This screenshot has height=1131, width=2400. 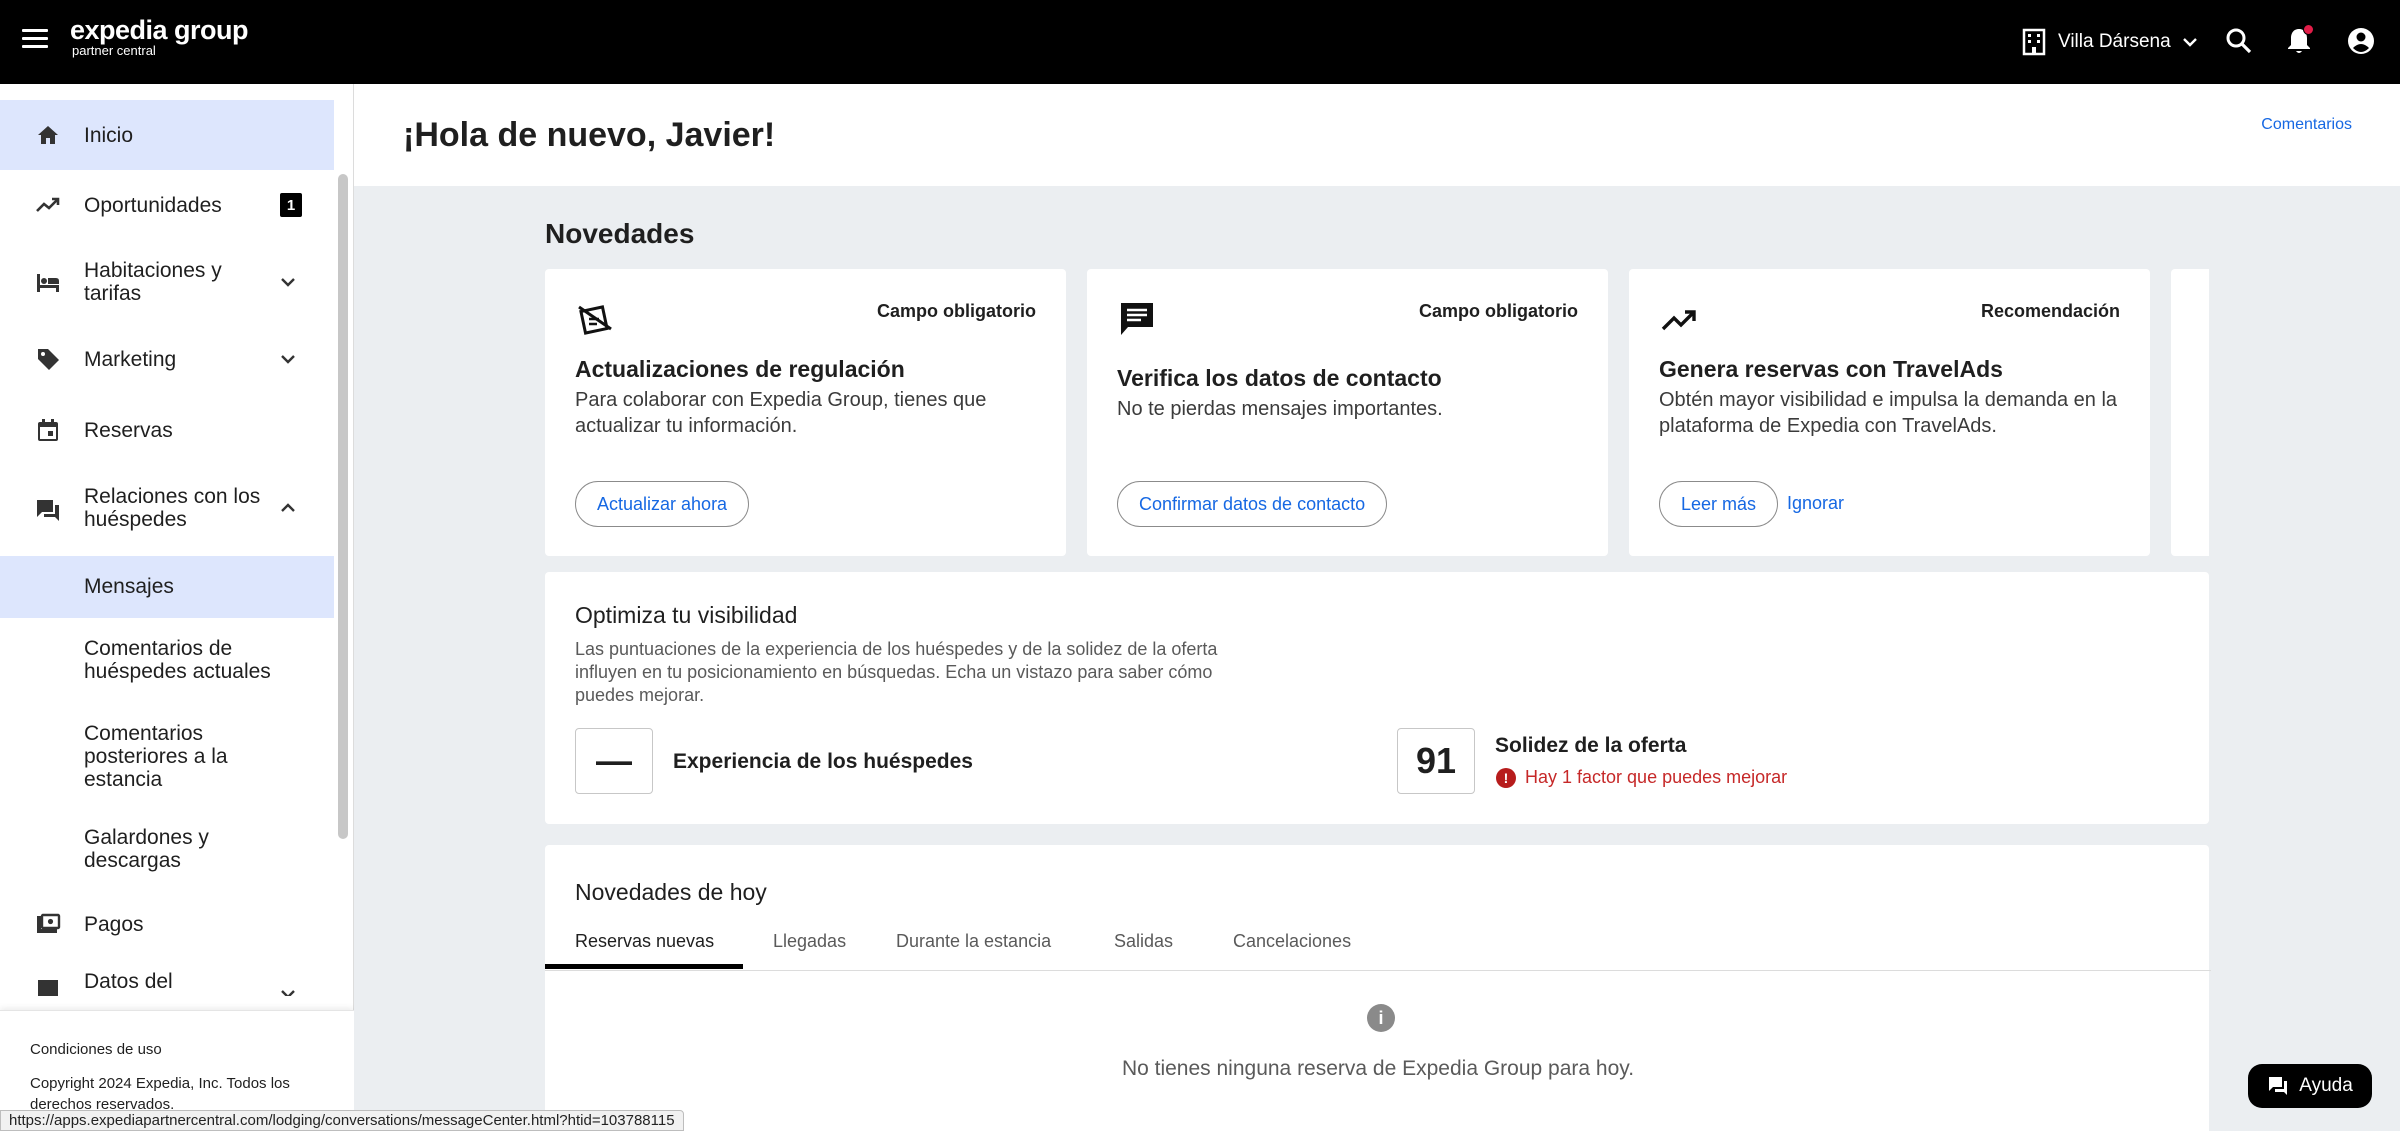 What do you see at coordinates (1831, 369) in the screenshot?
I see `card-title: Genera reservas con TravelAds` at bounding box center [1831, 369].